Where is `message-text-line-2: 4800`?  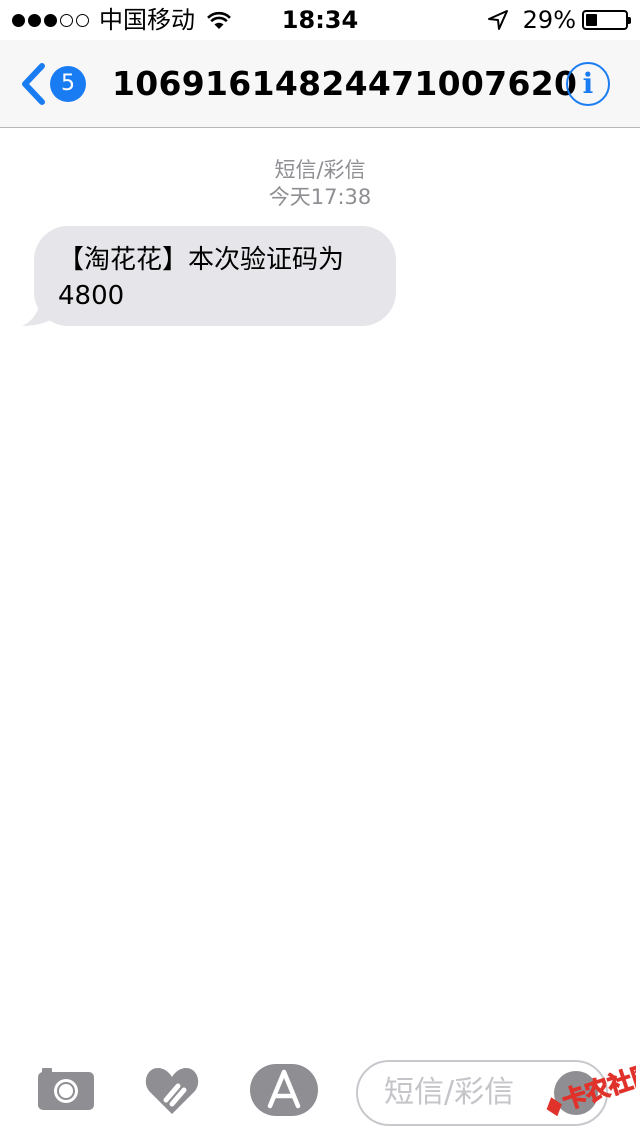
message-text-line-2: 4800 is located at coordinates (91, 296).